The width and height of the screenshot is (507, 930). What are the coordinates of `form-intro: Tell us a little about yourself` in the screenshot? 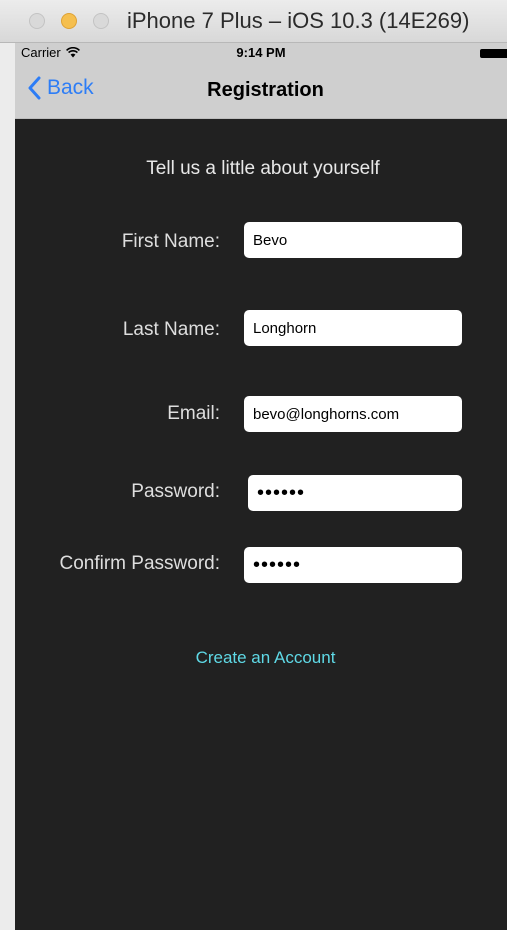 It's located at (263, 168).